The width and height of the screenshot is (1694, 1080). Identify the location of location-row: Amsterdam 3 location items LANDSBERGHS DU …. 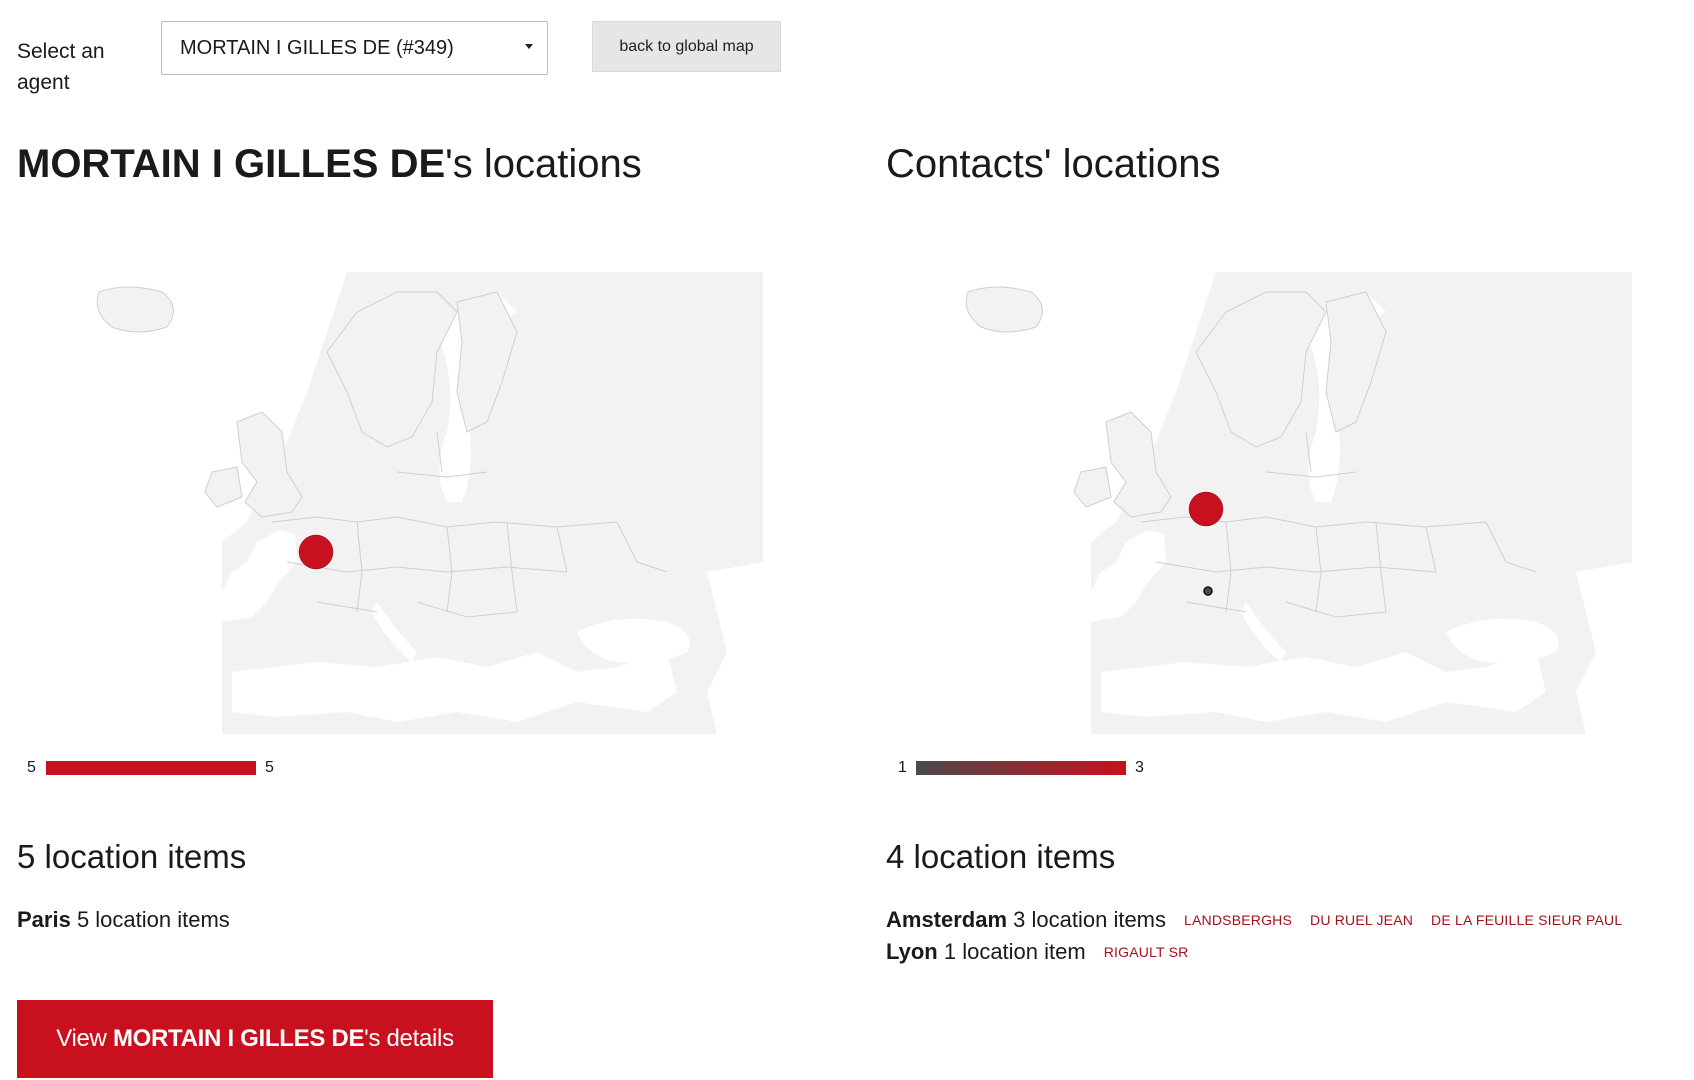
(1254, 920).